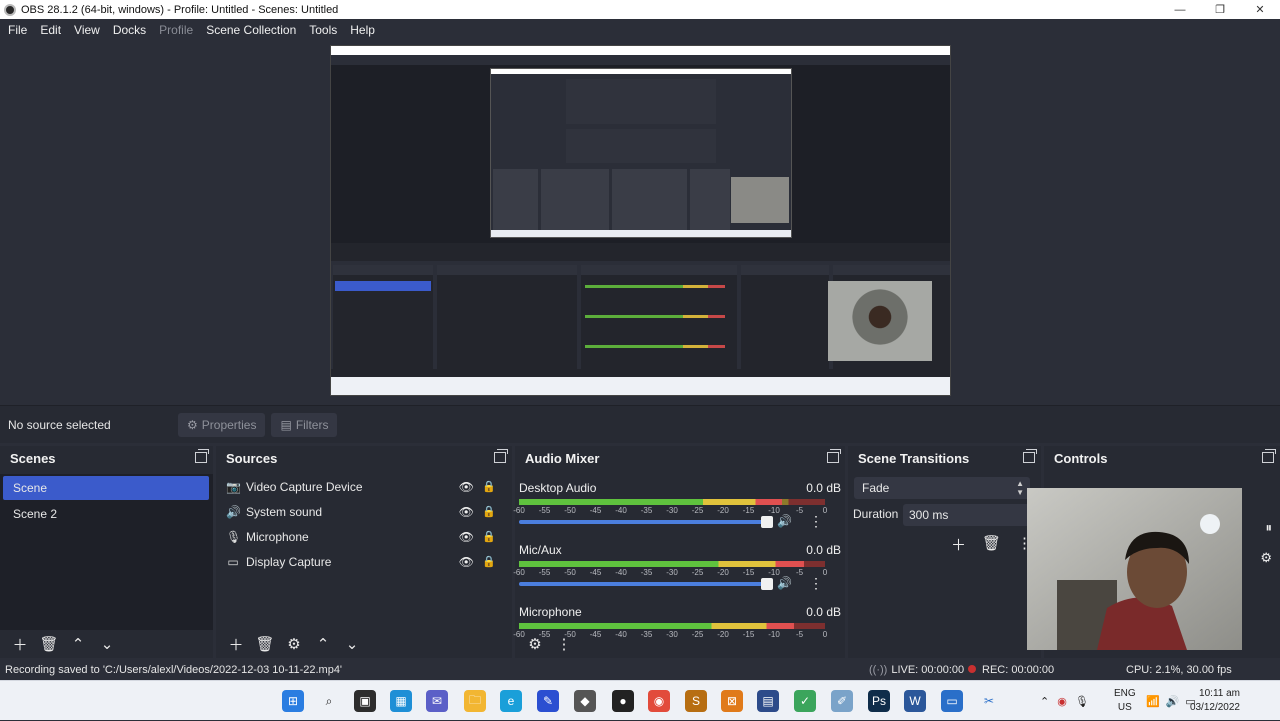 Image resolution: width=1280 pixels, height=721 pixels. I want to click on spreadsheet-icon: ✓, so click(805, 701).